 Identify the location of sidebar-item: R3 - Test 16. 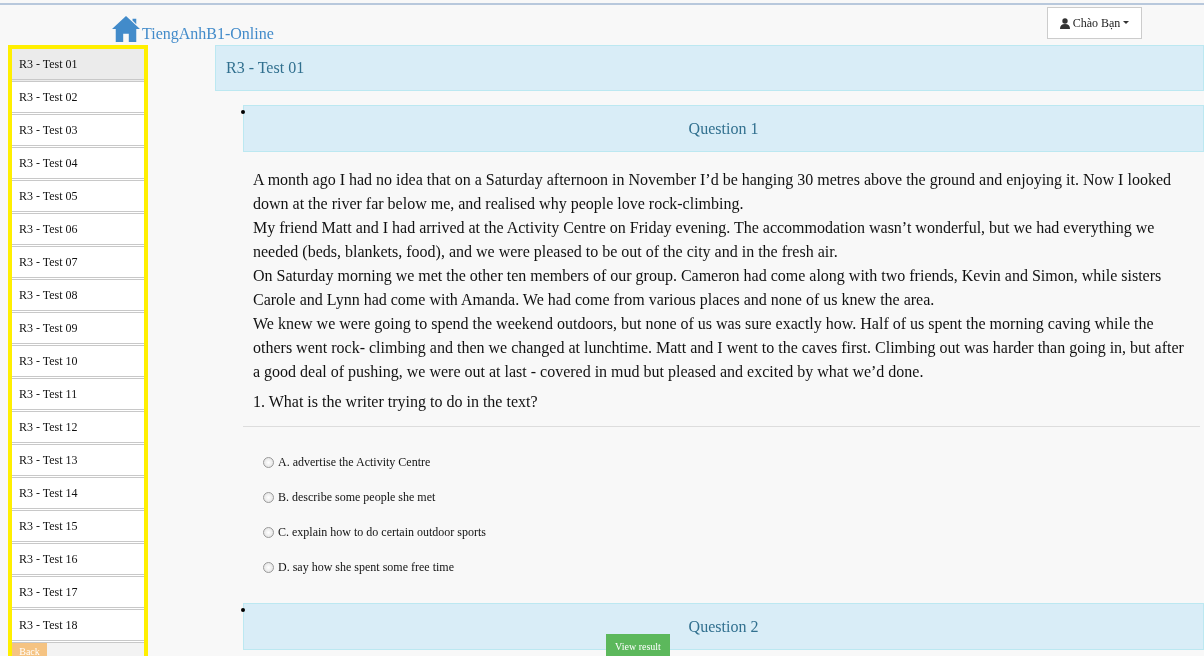
(78, 560).